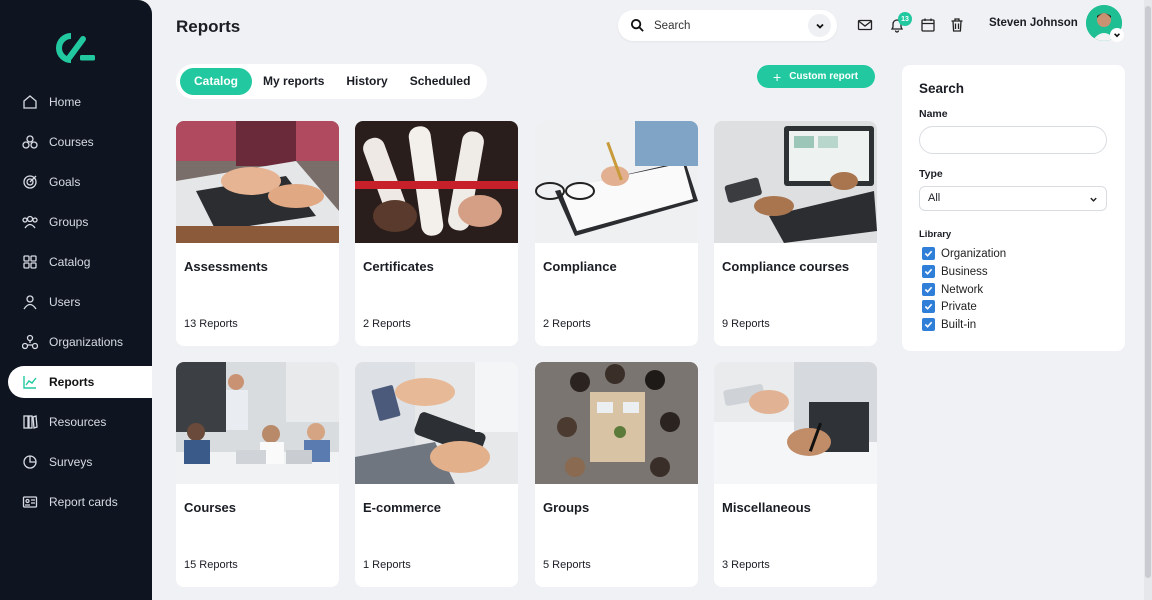 The width and height of the screenshot is (1152, 600). Describe the element at coordinates (226, 266) in the screenshot. I see `card-title: Assessments` at that location.